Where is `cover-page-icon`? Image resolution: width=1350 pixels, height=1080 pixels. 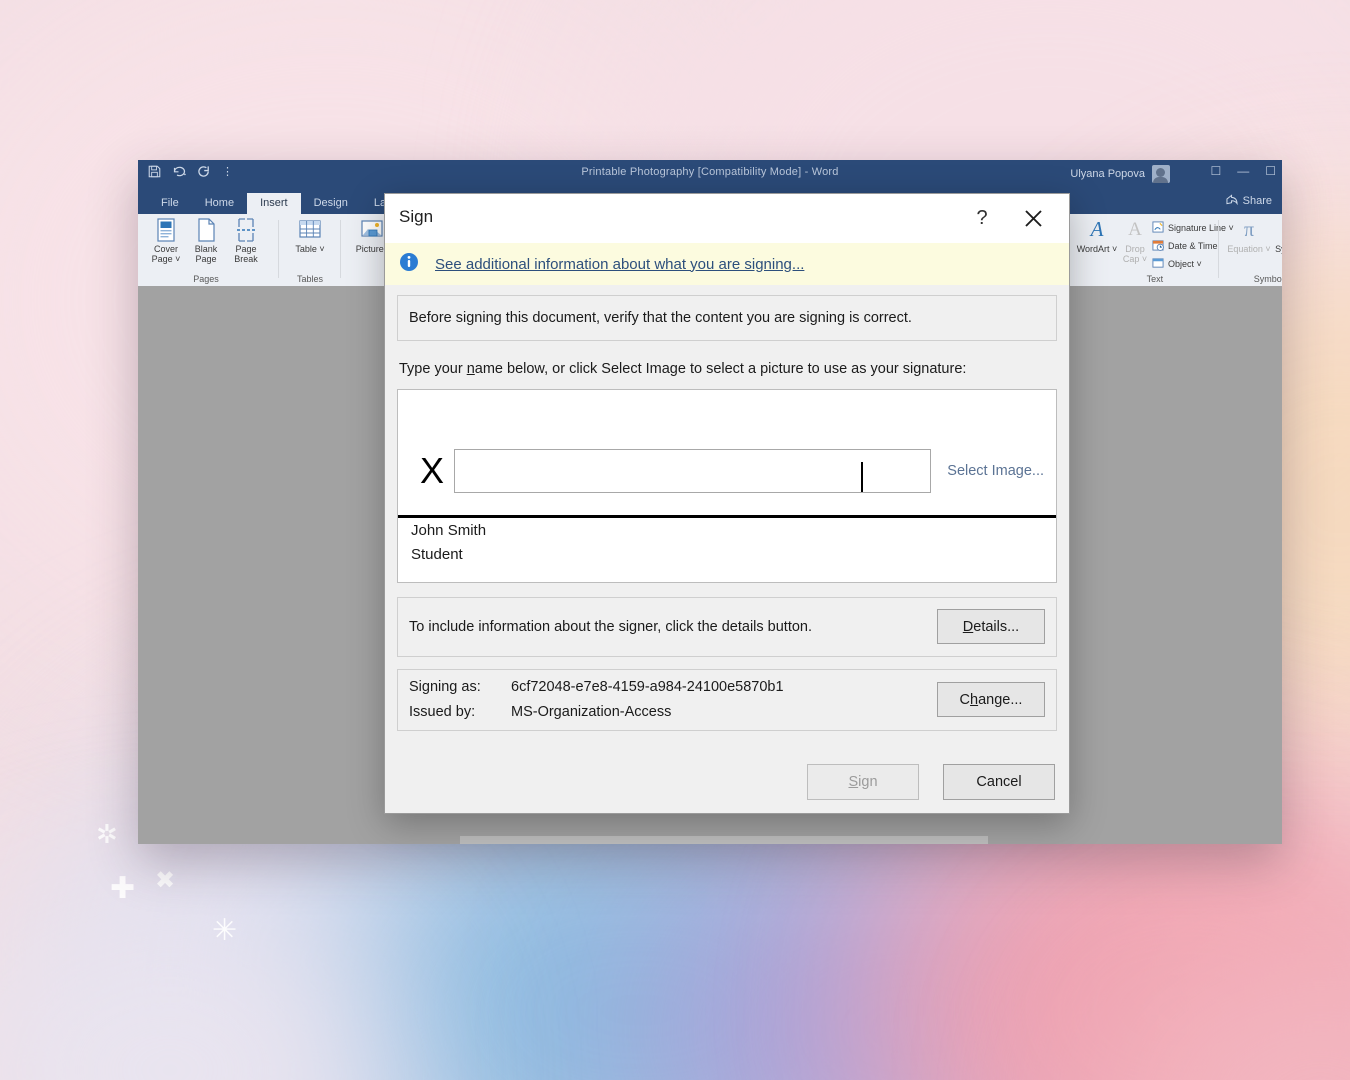 cover-page-icon is located at coordinates (166, 230).